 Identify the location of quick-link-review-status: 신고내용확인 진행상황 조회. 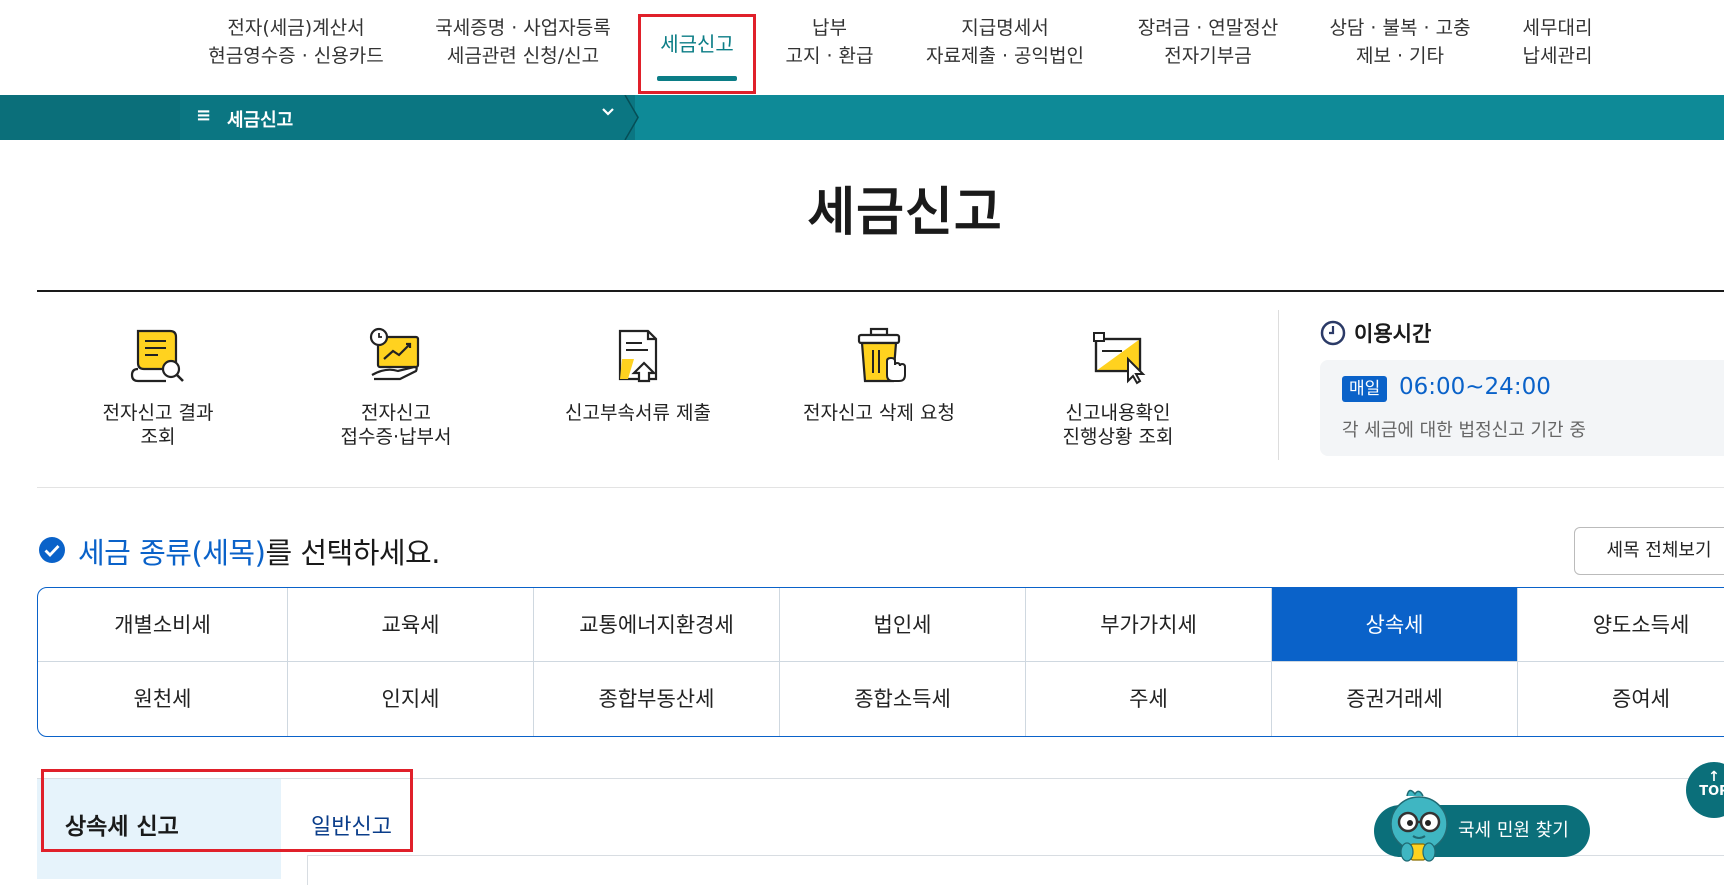
(1118, 387).